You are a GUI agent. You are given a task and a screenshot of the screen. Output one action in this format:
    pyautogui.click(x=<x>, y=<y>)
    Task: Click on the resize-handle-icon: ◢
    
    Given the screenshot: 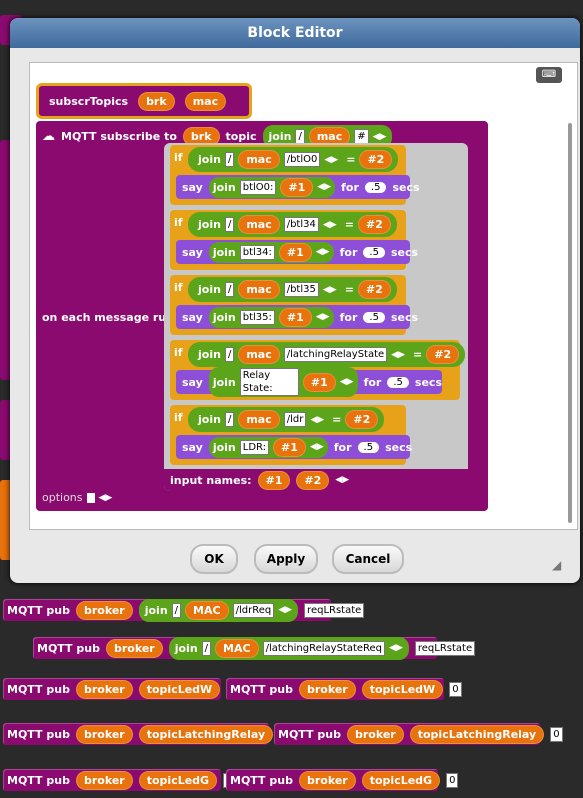 What is the action you would take?
    pyautogui.click(x=556, y=565)
    